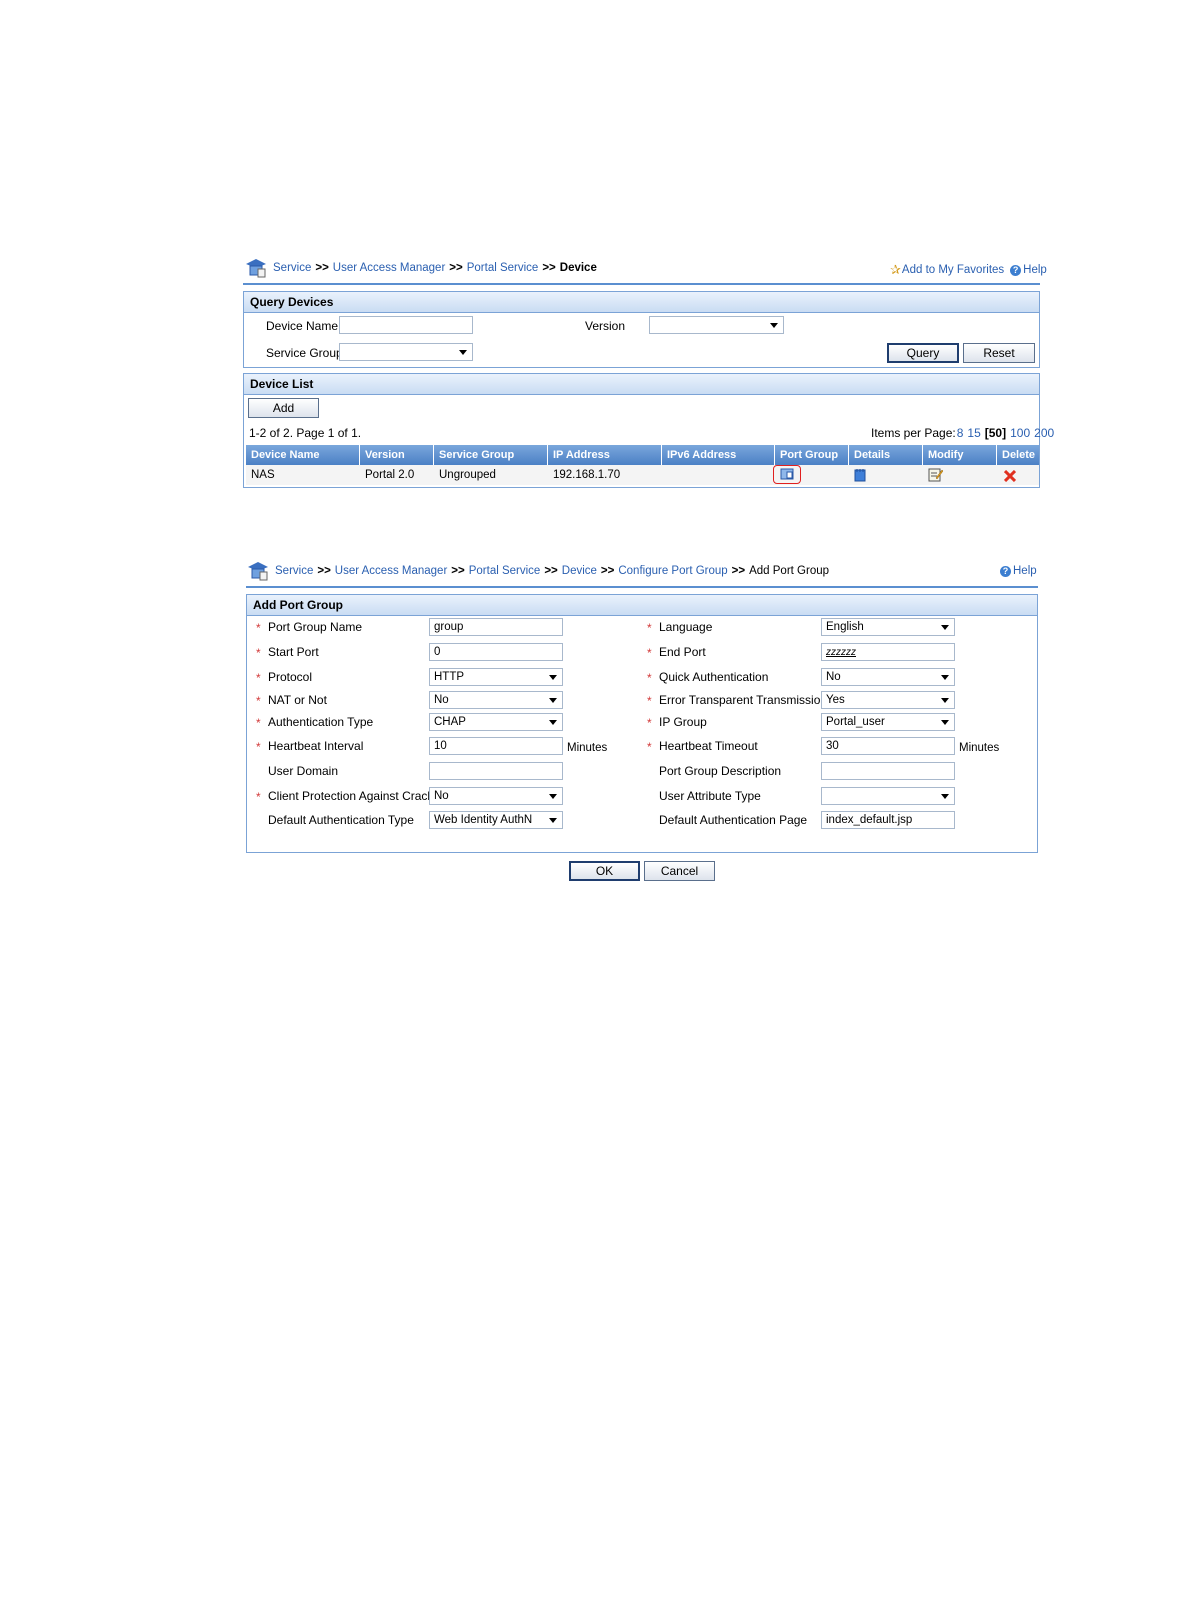  I want to click on port-group-icon, so click(787, 474).